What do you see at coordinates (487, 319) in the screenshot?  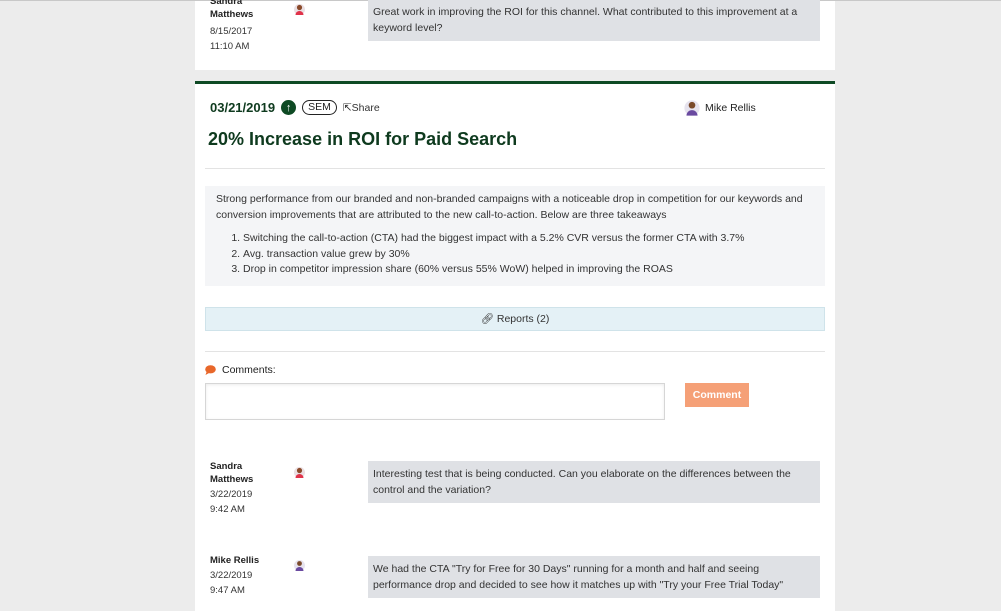 I see `link-icon: 🔗︎` at bounding box center [487, 319].